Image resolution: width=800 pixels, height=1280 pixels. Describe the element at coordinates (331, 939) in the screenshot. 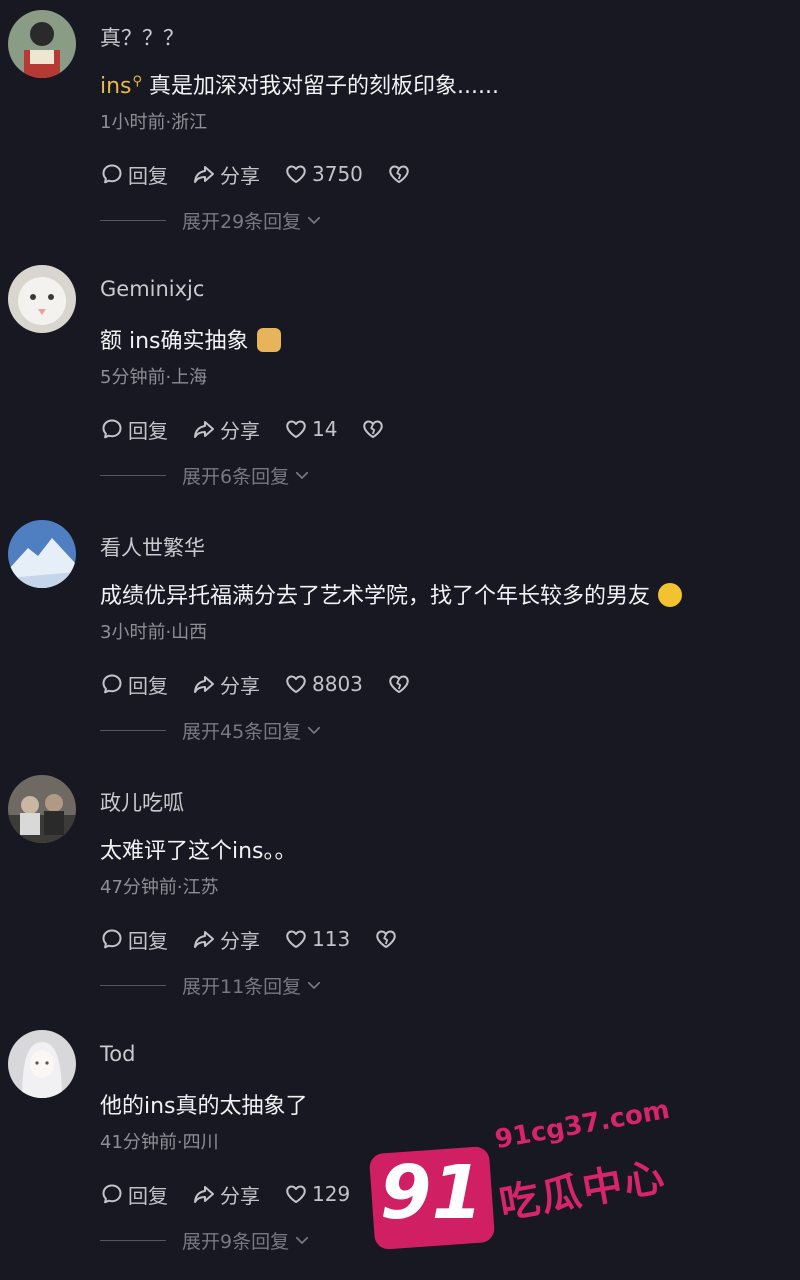

I see `like-count: 113` at that location.